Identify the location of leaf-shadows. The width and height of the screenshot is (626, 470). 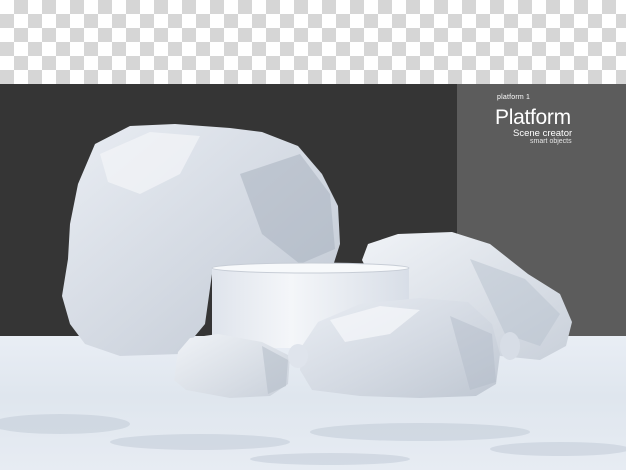
(313, 439).